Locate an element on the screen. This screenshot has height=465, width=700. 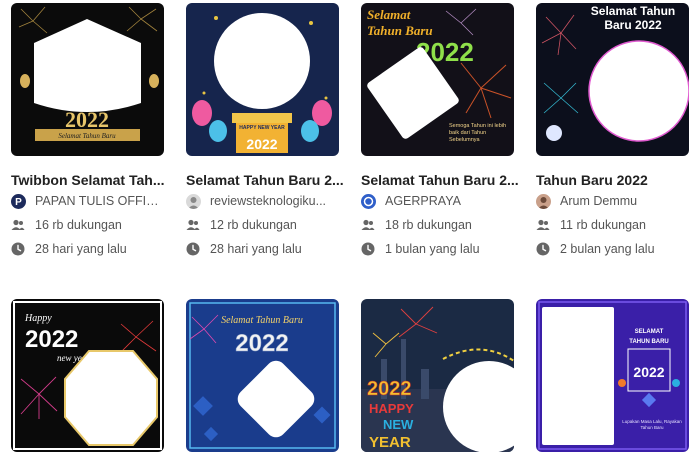
supporters-count: 11 rb dukungan is located at coordinates (603, 225).